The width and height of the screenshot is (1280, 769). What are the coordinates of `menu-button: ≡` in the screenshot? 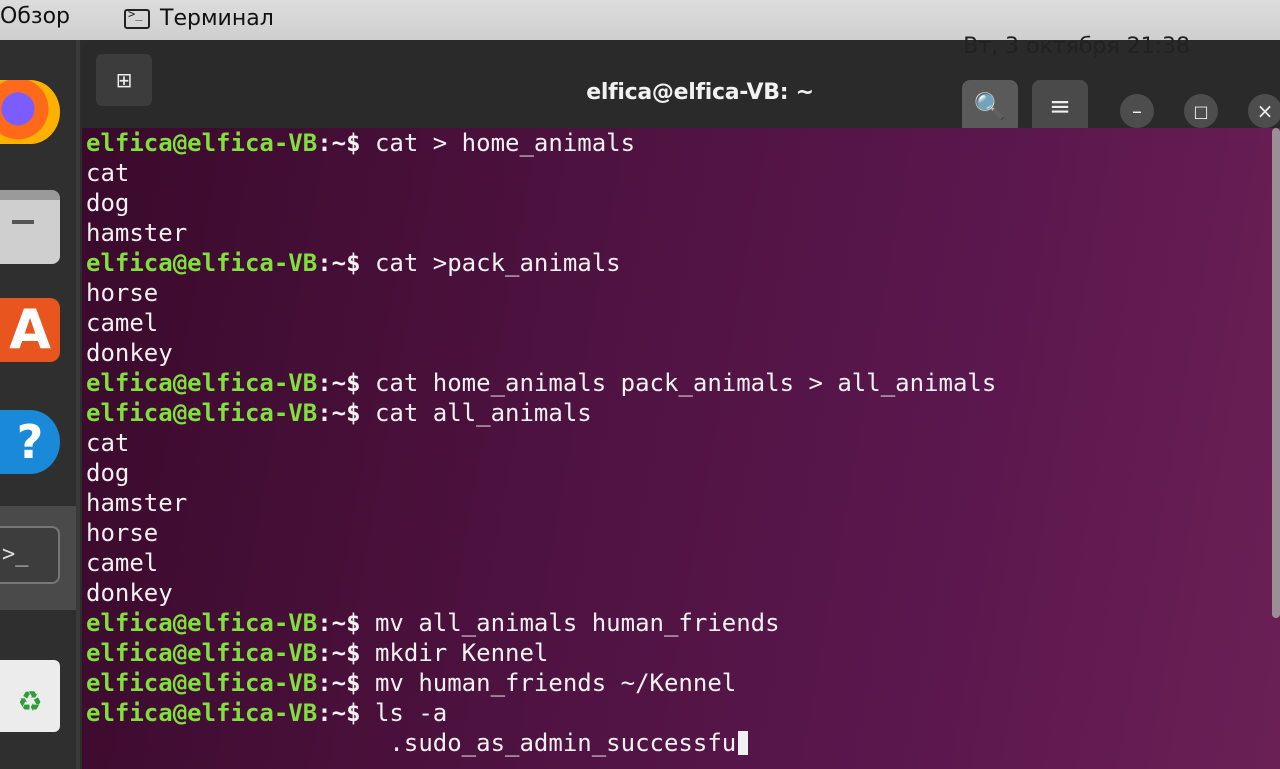 It's located at (1060, 107).